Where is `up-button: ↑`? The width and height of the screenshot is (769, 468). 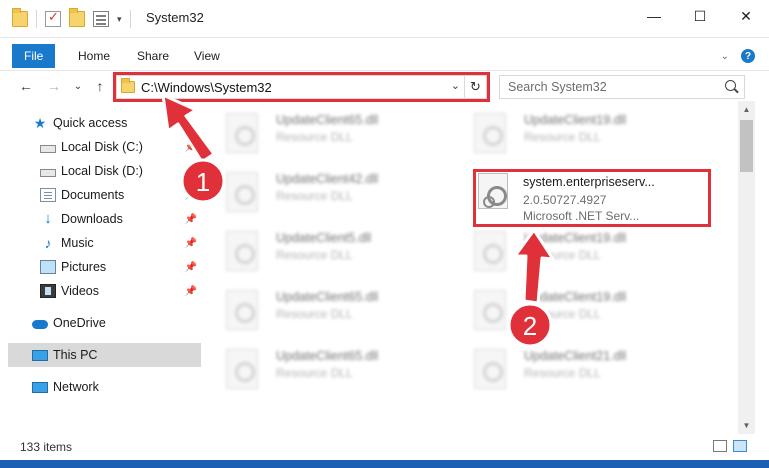
up-button: ↑ is located at coordinates (100, 86).